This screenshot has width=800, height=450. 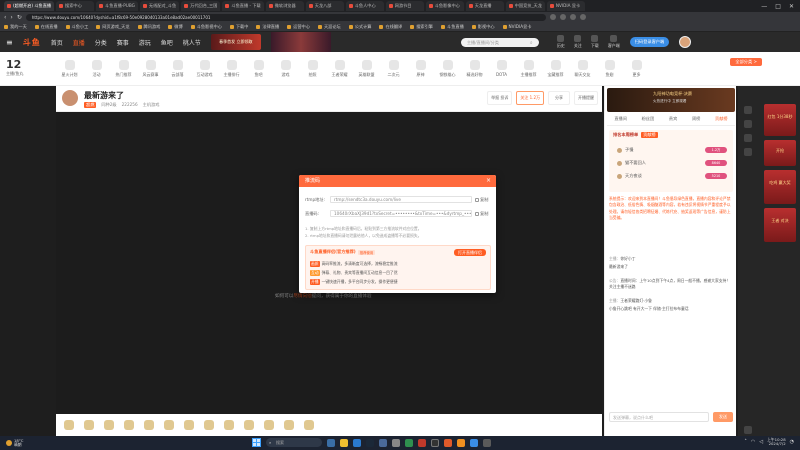 What do you see at coordinates (123, 42) in the screenshot?
I see `nav-events: 赛事` at bounding box center [123, 42].